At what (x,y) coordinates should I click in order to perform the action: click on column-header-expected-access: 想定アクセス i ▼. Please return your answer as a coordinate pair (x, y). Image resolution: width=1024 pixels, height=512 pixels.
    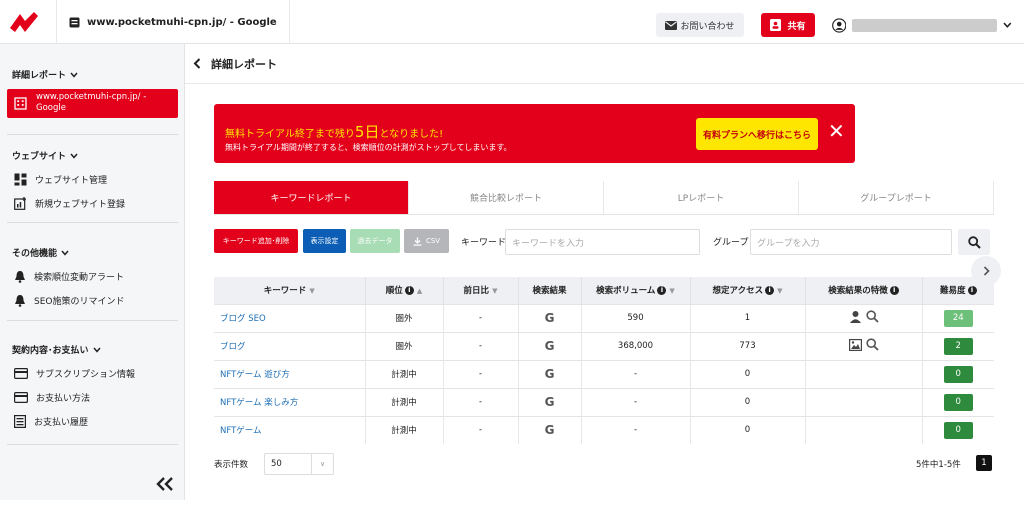
    Looking at the image, I should click on (748, 290).